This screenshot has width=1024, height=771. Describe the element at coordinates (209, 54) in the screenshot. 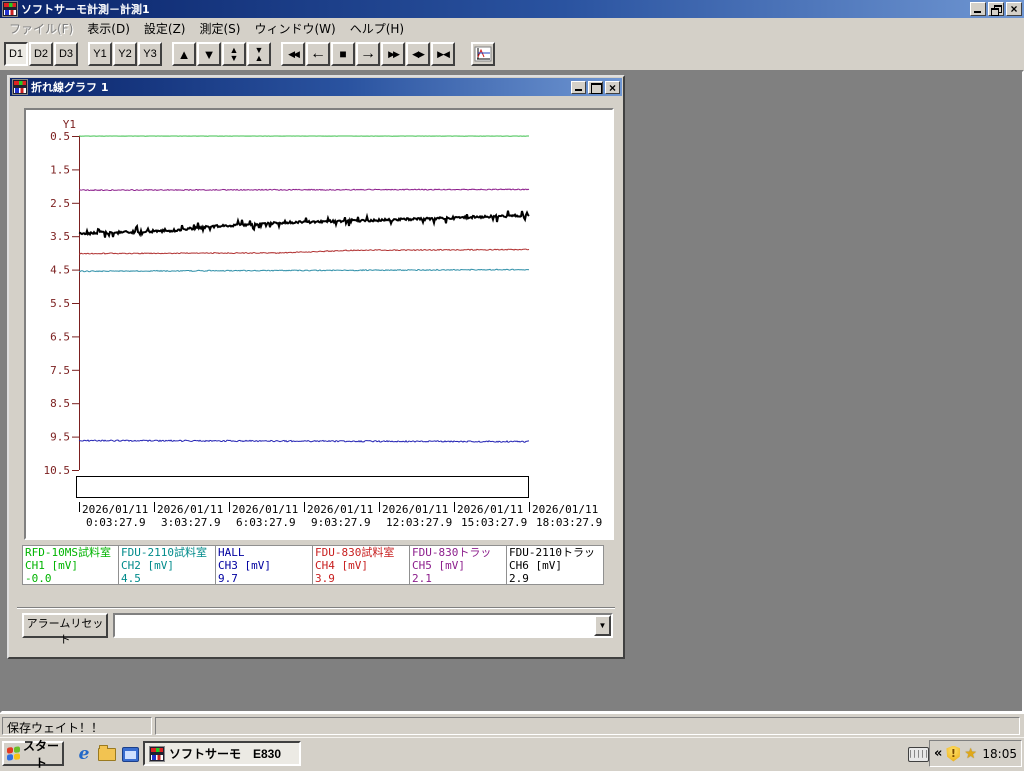

I see `scroll-down-icon` at that location.